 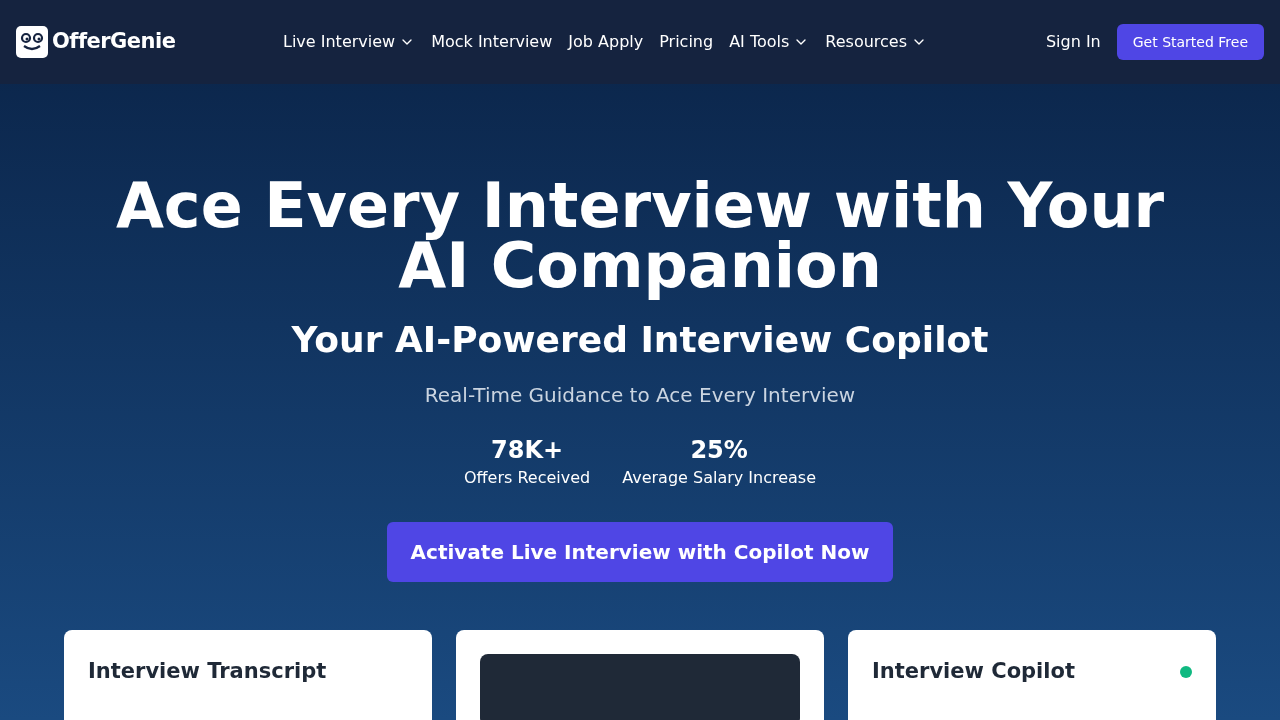 I want to click on nav-link: Mock Interview, so click(x=492, y=42).